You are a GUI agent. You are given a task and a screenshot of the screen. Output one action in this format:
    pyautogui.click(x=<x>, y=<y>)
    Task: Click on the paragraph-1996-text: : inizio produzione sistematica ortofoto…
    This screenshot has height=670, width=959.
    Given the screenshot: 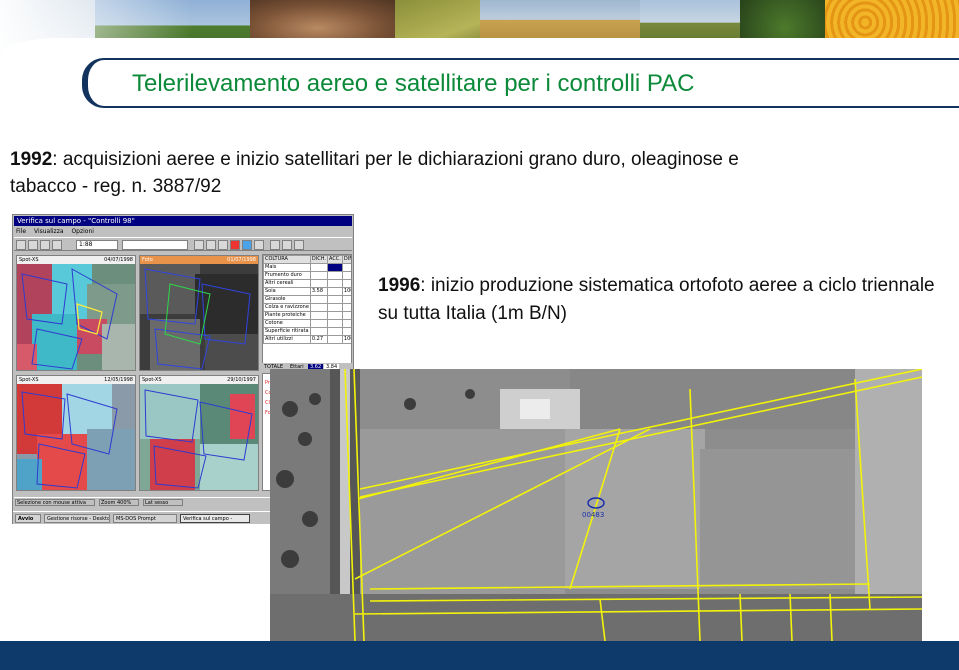 What is the action you would take?
    pyautogui.click(x=656, y=299)
    